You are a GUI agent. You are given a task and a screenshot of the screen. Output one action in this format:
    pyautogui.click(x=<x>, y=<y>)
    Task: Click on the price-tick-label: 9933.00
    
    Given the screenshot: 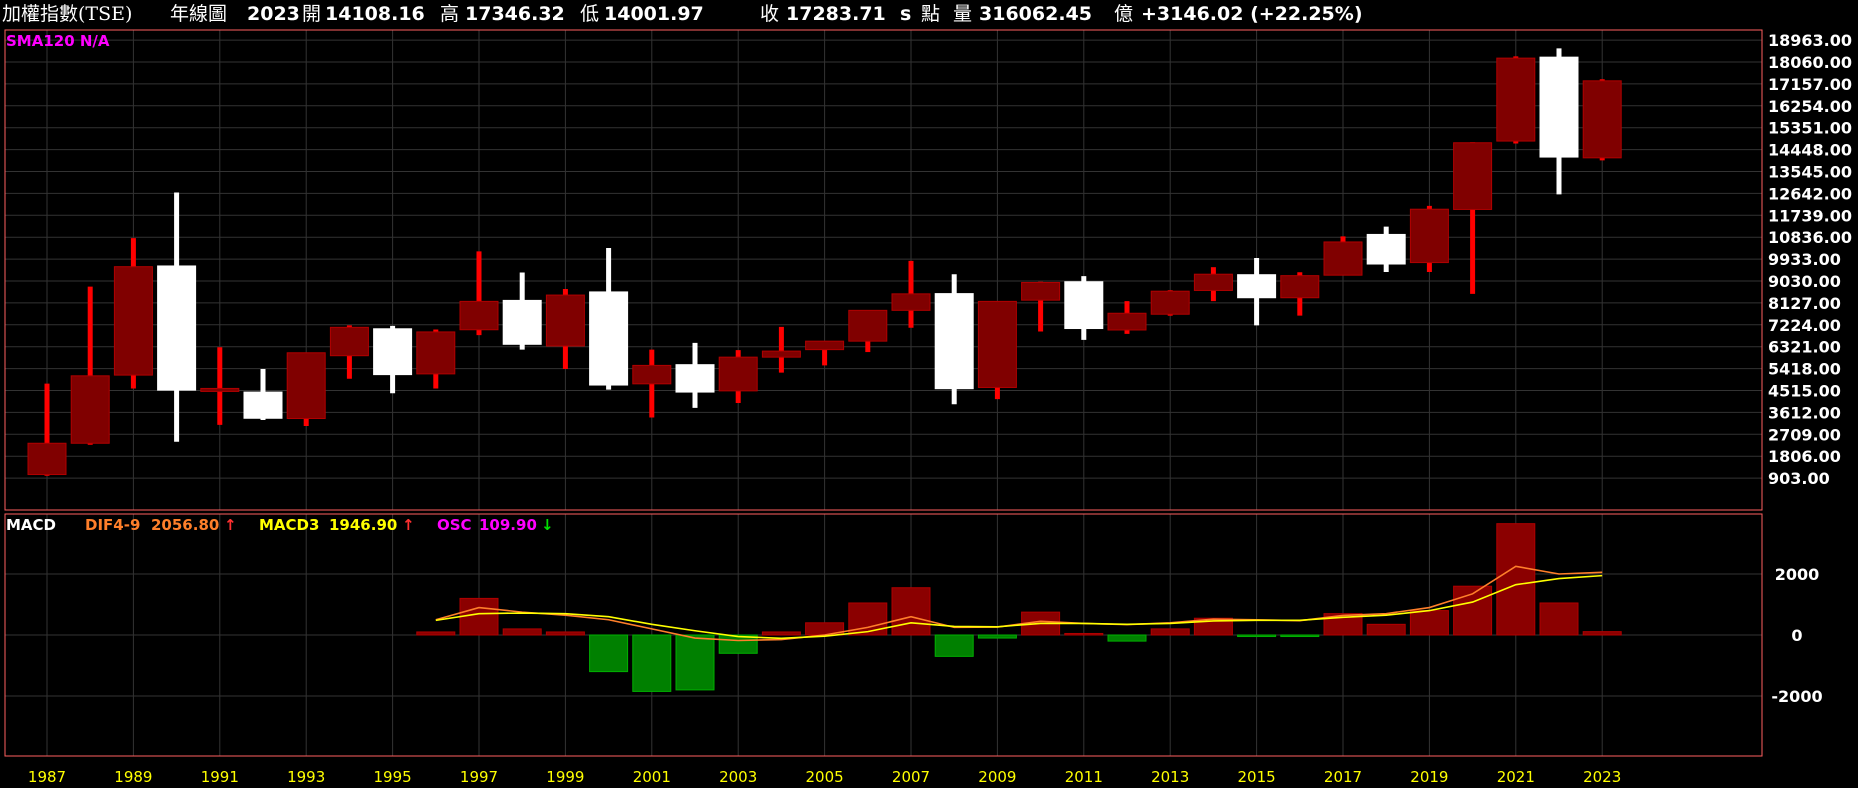 What is the action you would take?
    pyautogui.click(x=1804, y=259)
    